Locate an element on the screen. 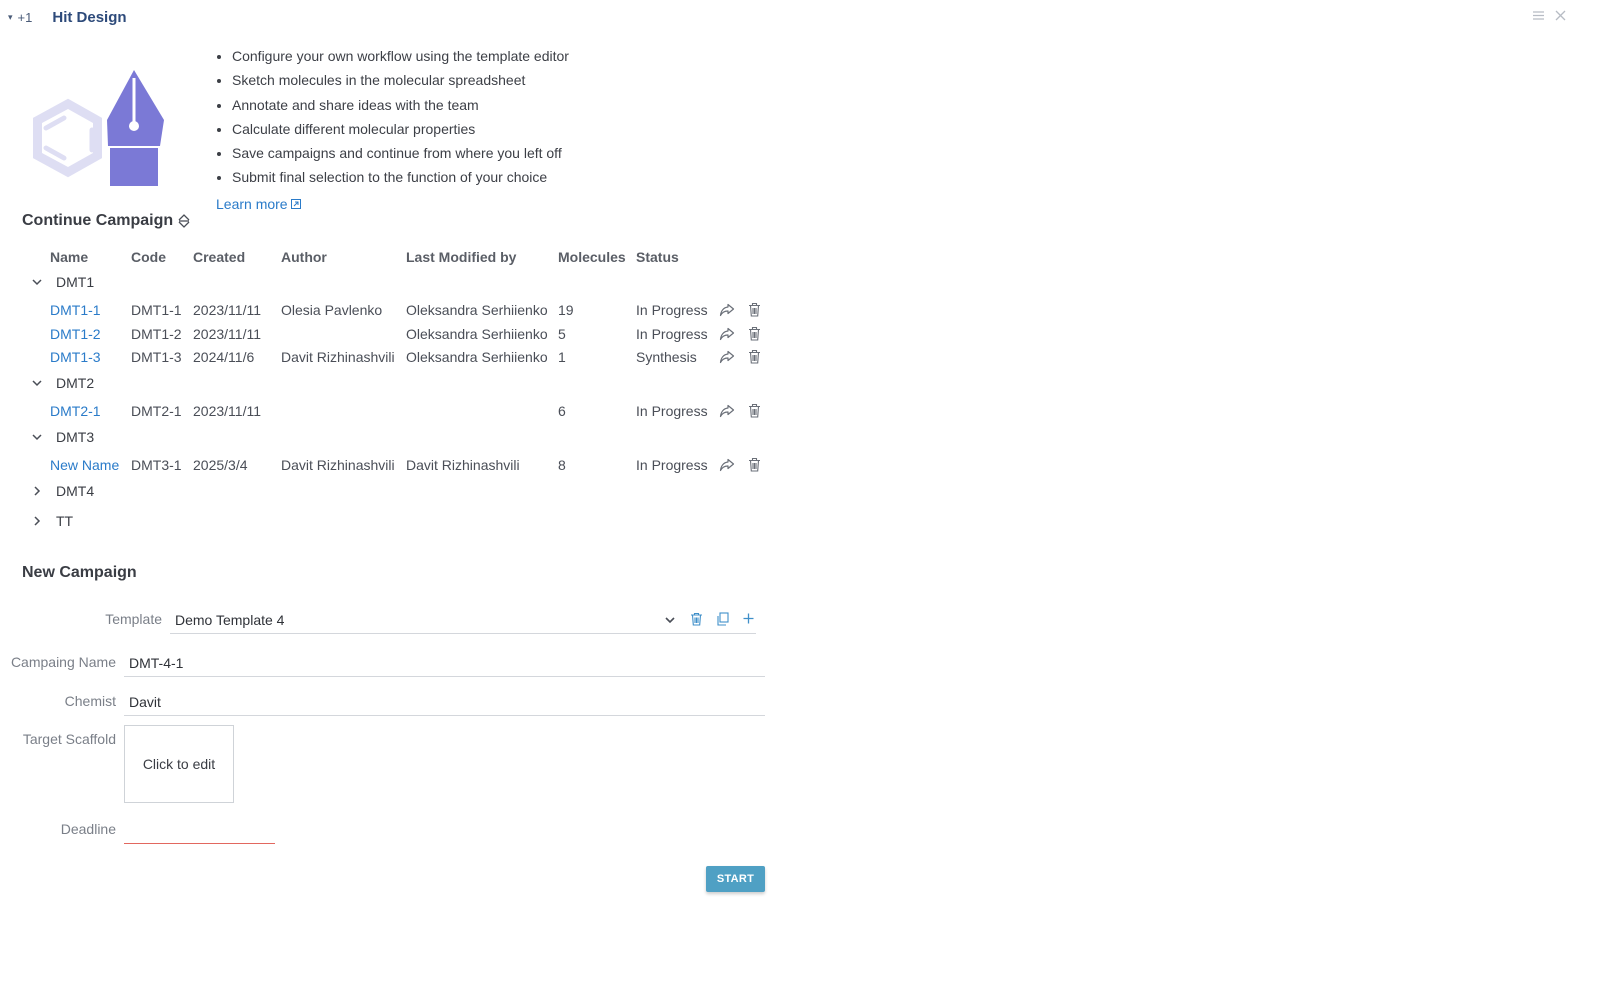 This screenshot has width=1600, height=1000. close-icon is located at coordinates (1560, 15).